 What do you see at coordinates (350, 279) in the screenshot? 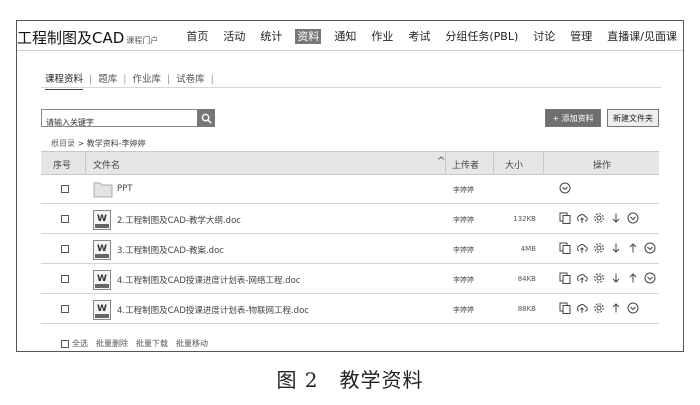
I see `table-row: W 4.工程制图及CAD授课进度计划表-网络工程.doc 李婷婷 84KB` at bounding box center [350, 279].